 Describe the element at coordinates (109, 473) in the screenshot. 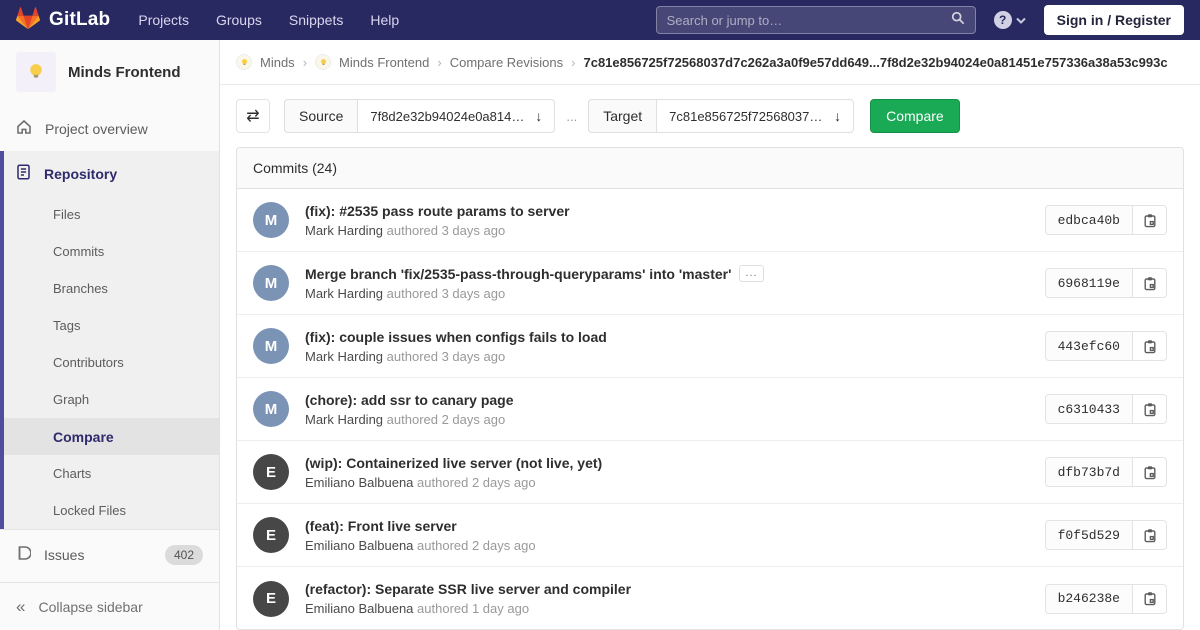

I see `sidebar-item-charts: Charts` at that location.